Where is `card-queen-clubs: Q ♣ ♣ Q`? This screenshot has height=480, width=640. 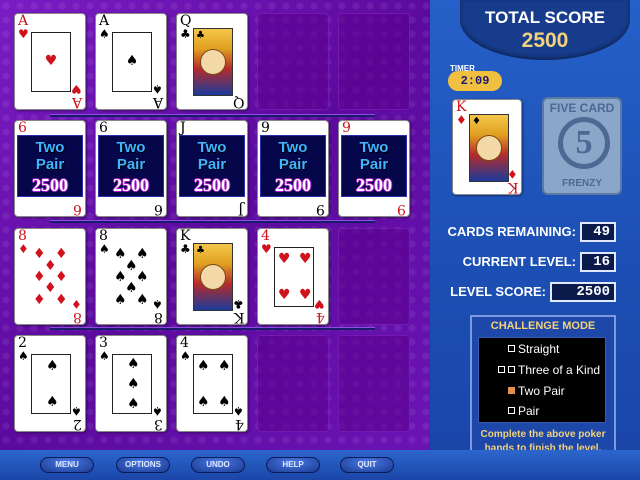
card-queen-clubs: Q ♣ ♣ Q is located at coordinates (212, 61).